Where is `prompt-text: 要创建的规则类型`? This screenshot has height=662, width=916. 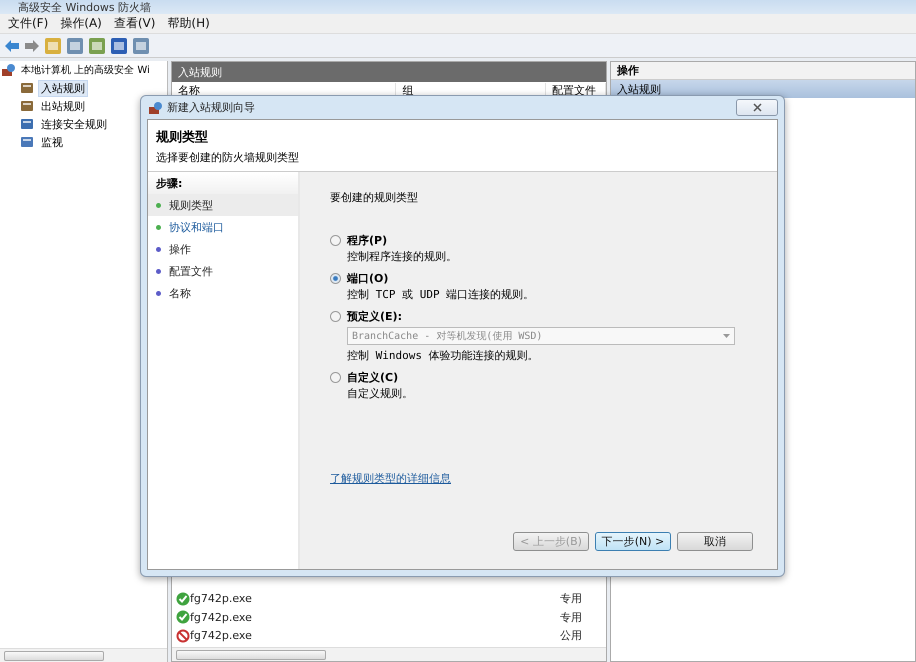 prompt-text: 要创建的规则类型 is located at coordinates (374, 197).